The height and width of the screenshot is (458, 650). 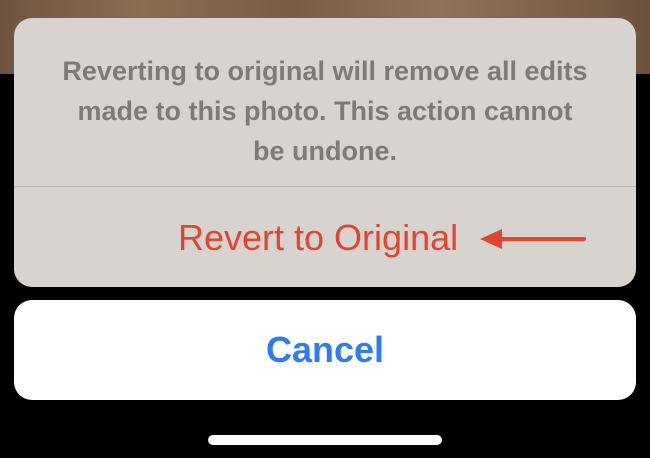 I want to click on message-line: made to this photo. This action cannot, so click(x=325, y=111).